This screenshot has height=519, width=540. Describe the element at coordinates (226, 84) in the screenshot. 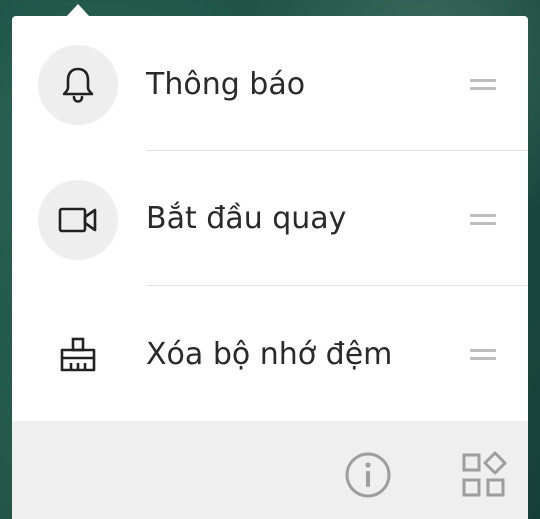

I see `menu-item-label: Thông báo` at that location.